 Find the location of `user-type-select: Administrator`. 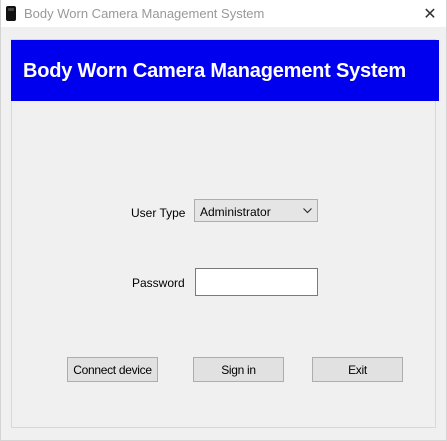

user-type-select: Administrator is located at coordinates (256, 210).